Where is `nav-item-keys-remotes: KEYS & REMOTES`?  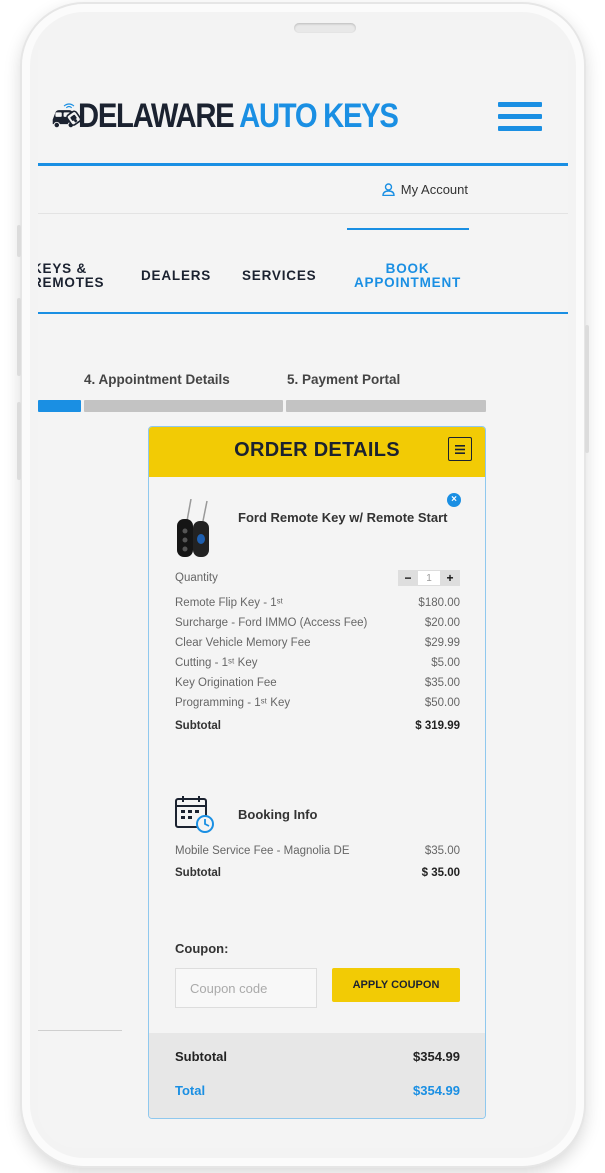
nav-item-keys-remotes: KEYS & REMOTES is located at coordinates (71, 276).